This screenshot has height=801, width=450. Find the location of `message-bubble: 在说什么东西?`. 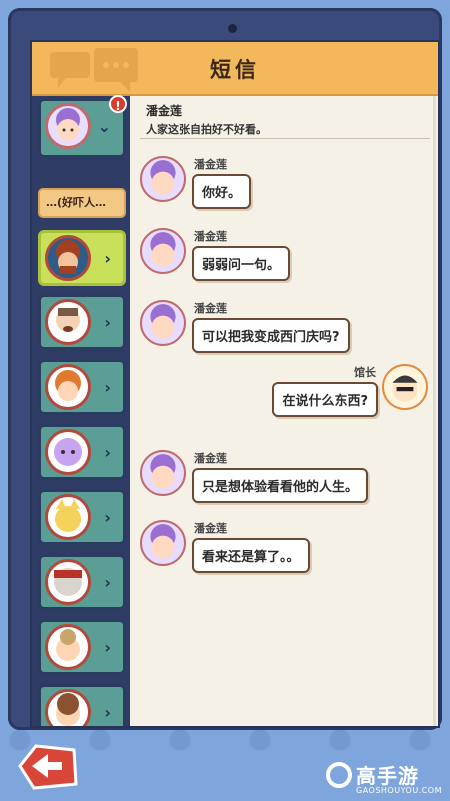

message-bubble: 在说什么东西? is located at coordinates (325, 399).